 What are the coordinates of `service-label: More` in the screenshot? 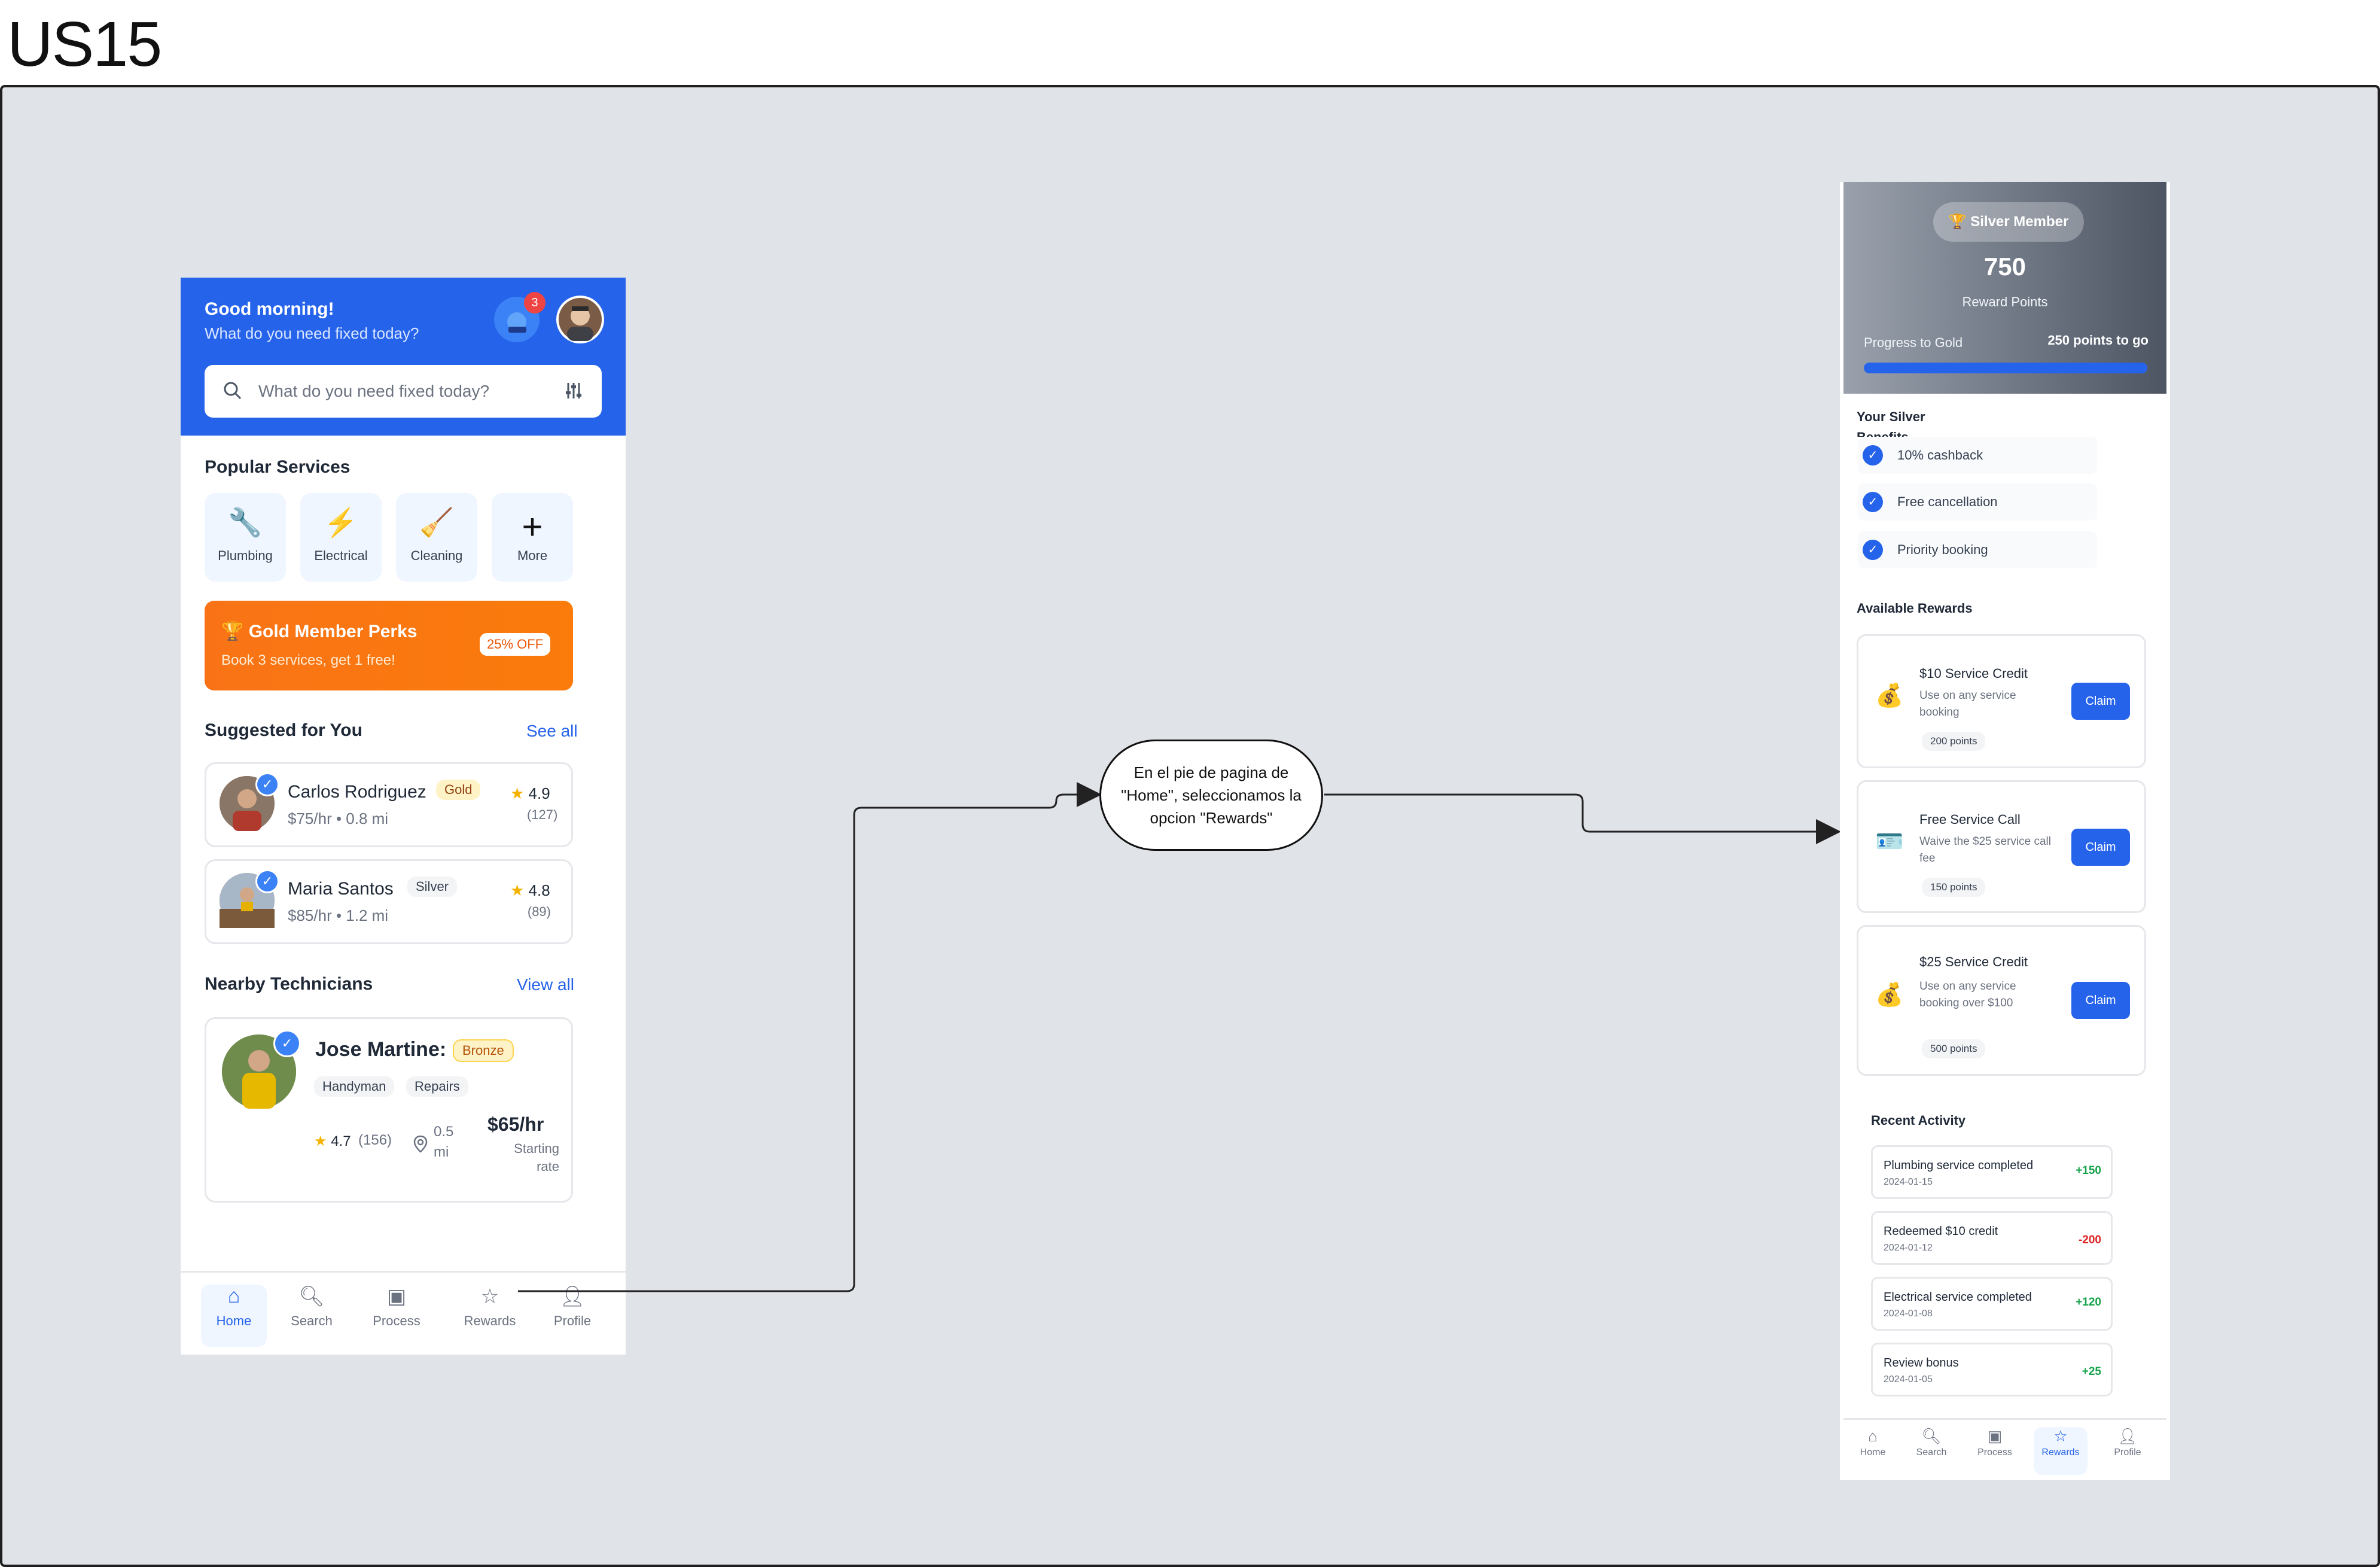 It's located at (532, 555).